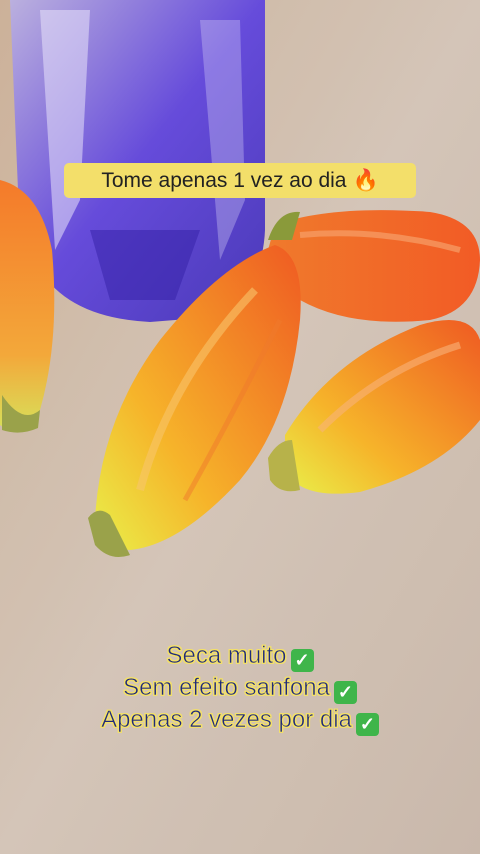  I want to click on fire-icon: 🔥, so click(365, 180).